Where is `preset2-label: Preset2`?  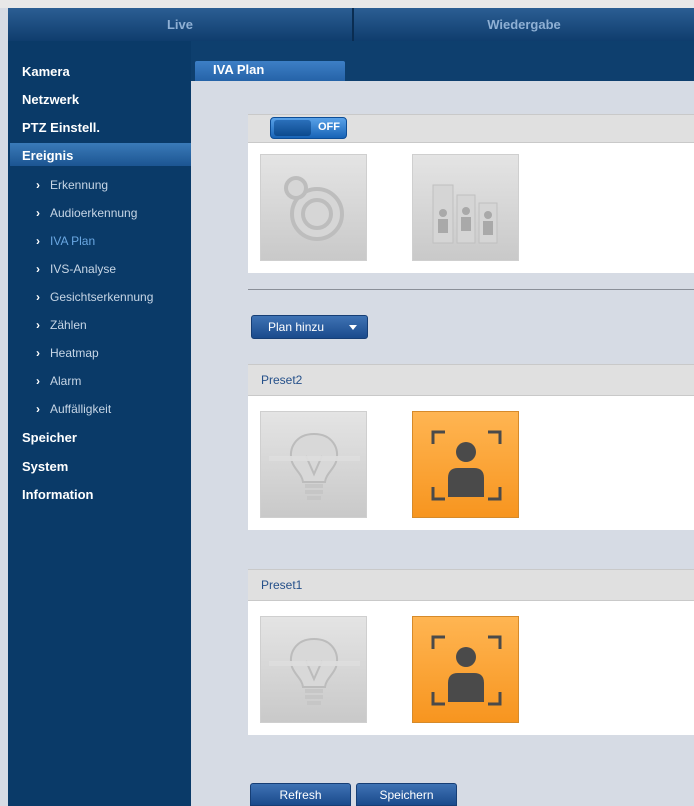 preset2-label: Preset2 is located at coordinates (282, 380).